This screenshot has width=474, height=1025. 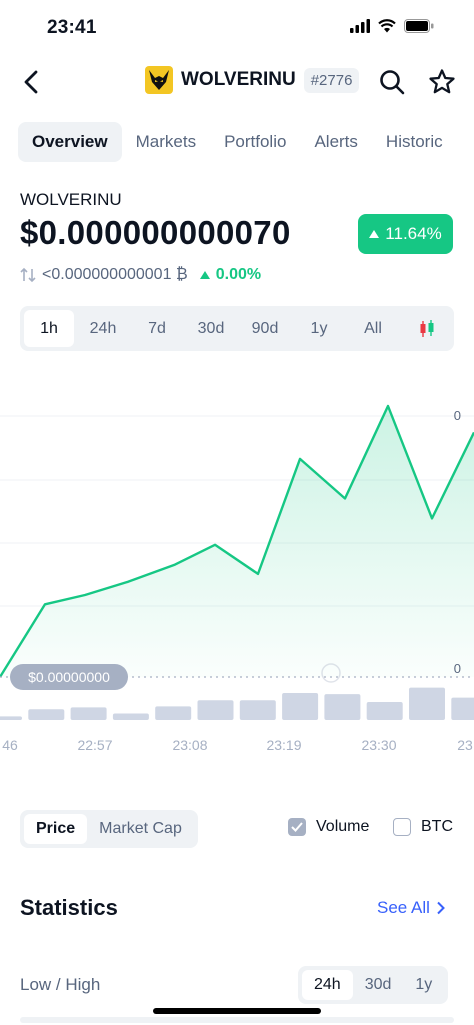 What do you see at coordinates (189, 745) in the screenshot?
I see `x-axis-label: 23:08` at bounding box center [189, 745].